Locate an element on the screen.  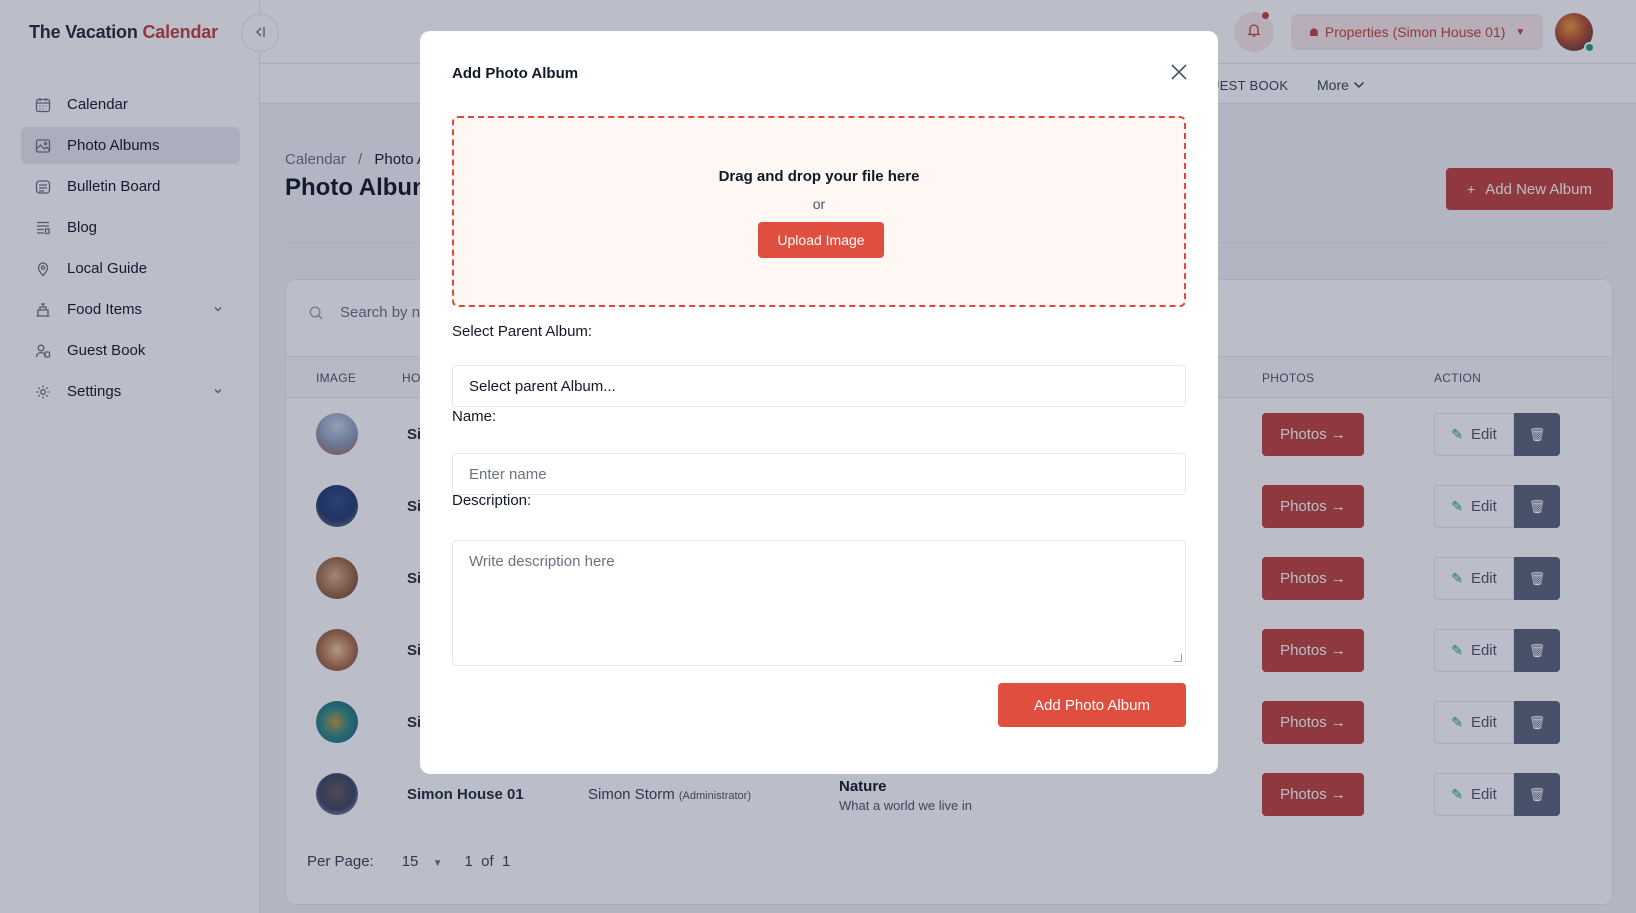
close-icon is located at coordinates (1179, 75).